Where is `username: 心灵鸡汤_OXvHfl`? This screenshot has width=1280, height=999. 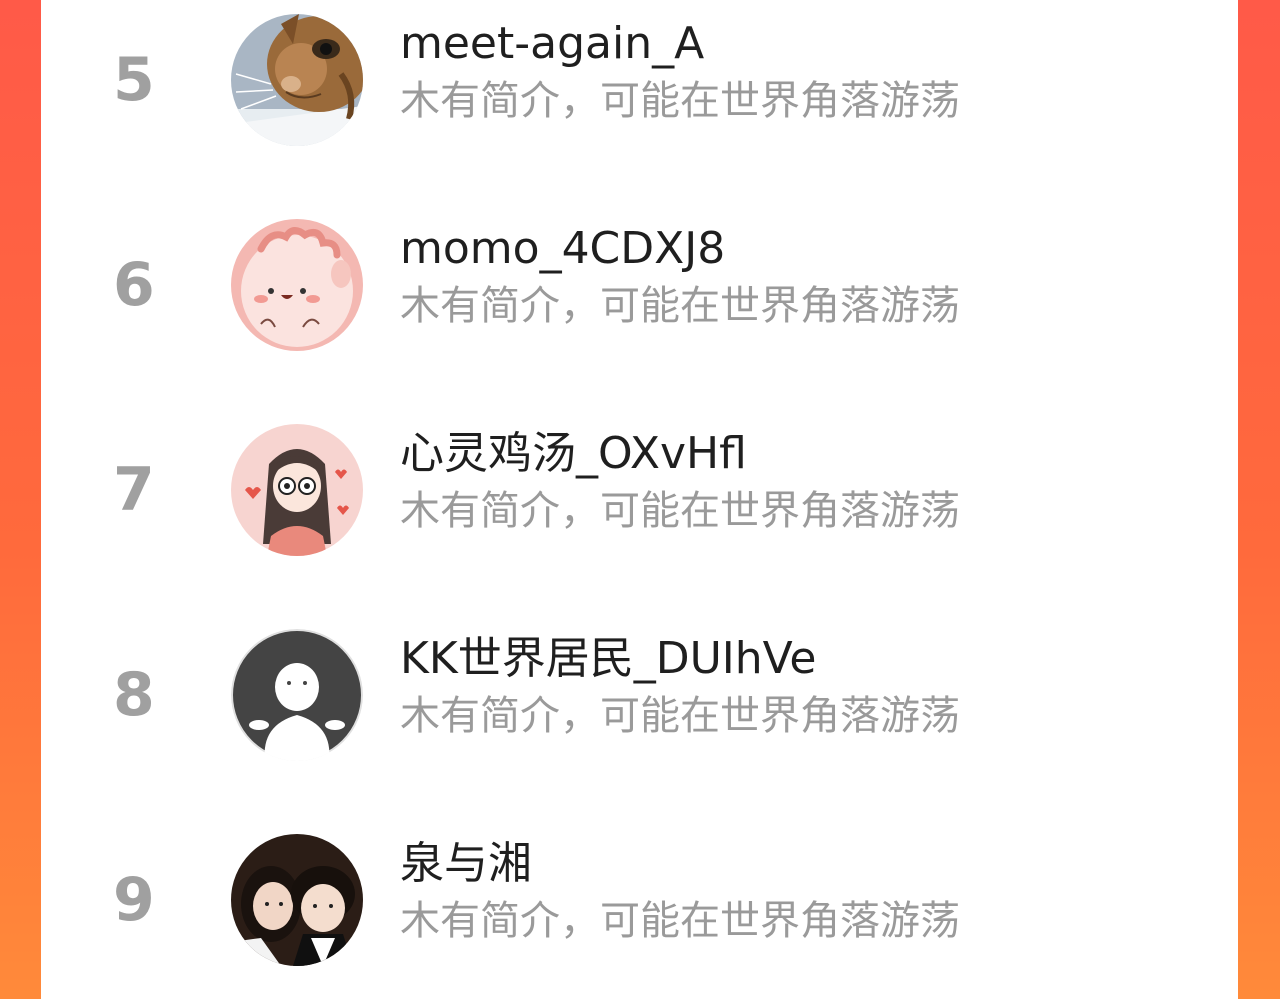 username: 心灵鸡汤_OXvHfl is located at coordinates (573, 454).